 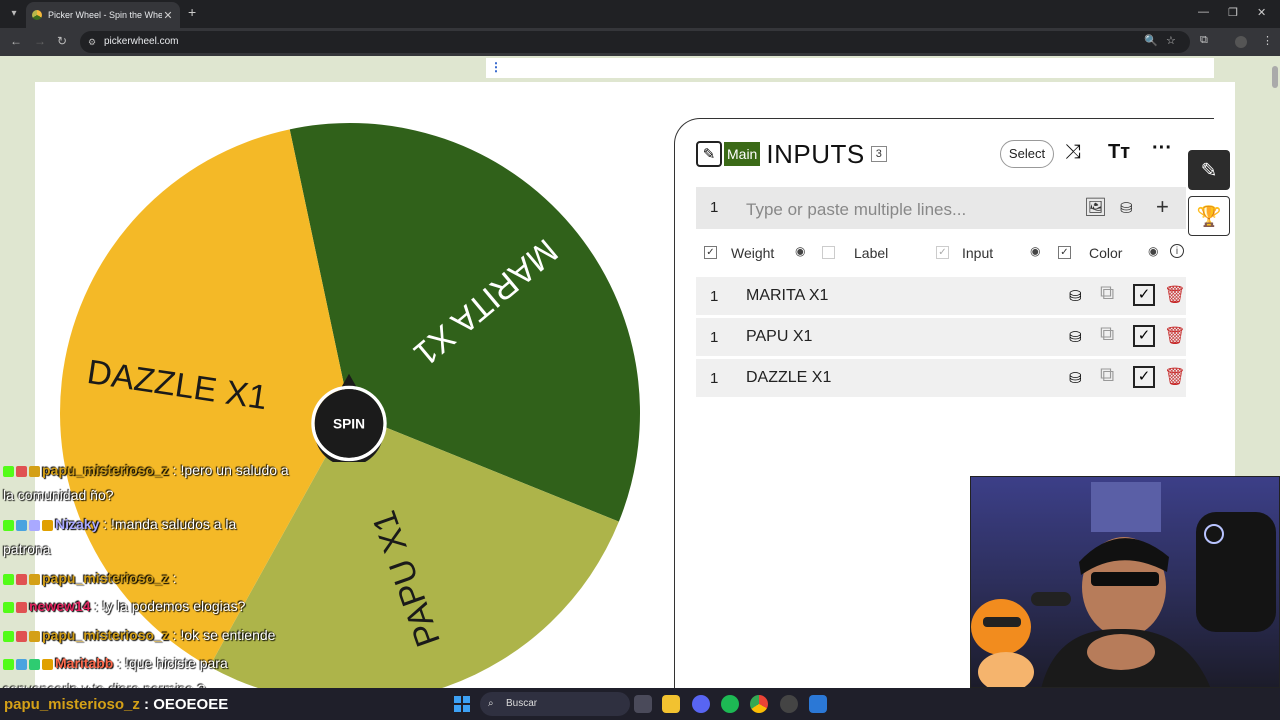 I want to click on chat-message: Nizaky : !manda saludos a la, so click(x=119, y=524).